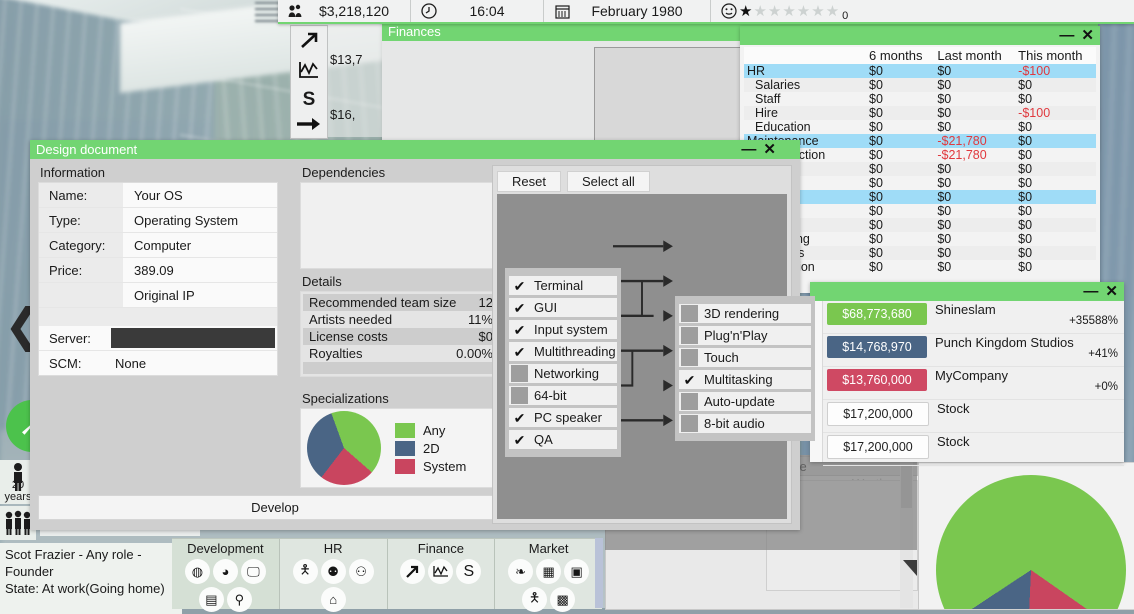 This screenshot has height=614, width=1134. I want to click on info-row-scm: SCM: None, so click(158, 363).